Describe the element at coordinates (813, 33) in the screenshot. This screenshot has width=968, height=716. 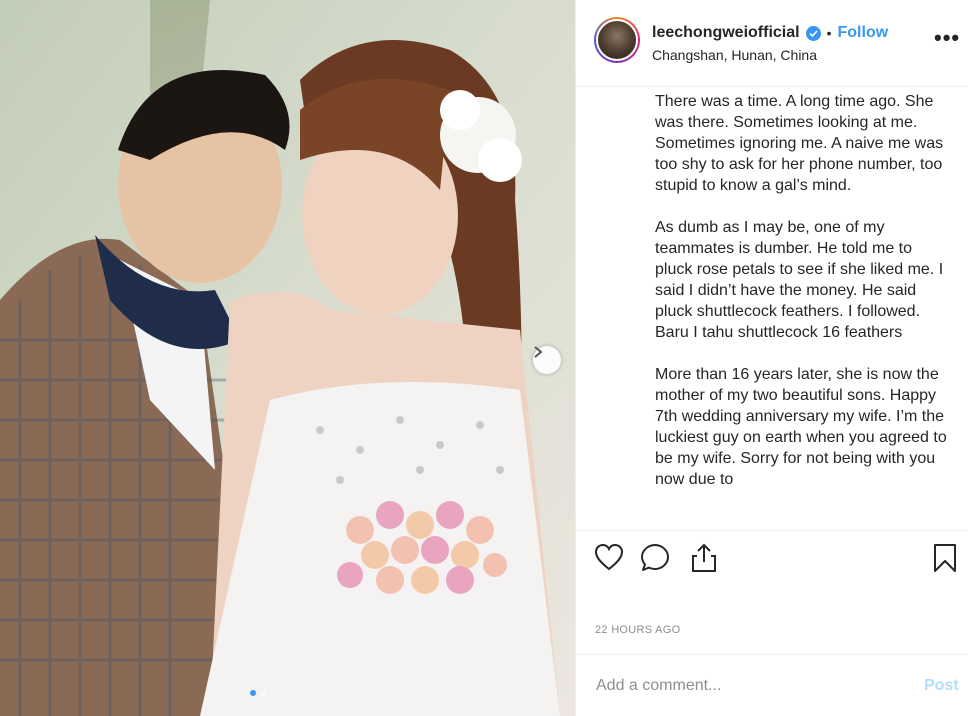
I see `verified-badge-icon` at that location.